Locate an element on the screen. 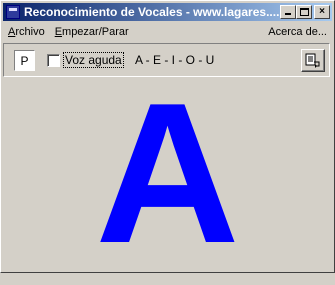 The height and width of the screenshot is (285, 335). close-button: × is located at coordinates (322, 12).